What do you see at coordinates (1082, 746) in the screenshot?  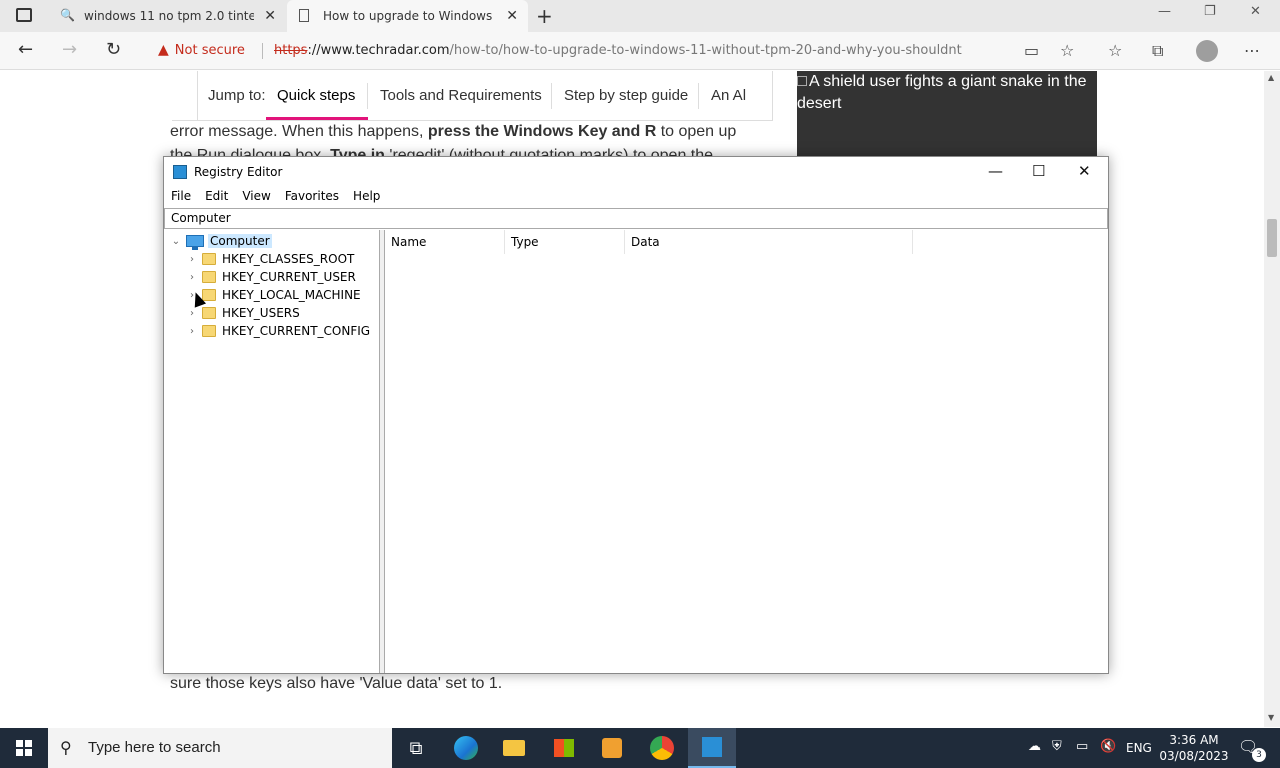 I see `network-icon: ▭` at bounding box center [1082, 746].